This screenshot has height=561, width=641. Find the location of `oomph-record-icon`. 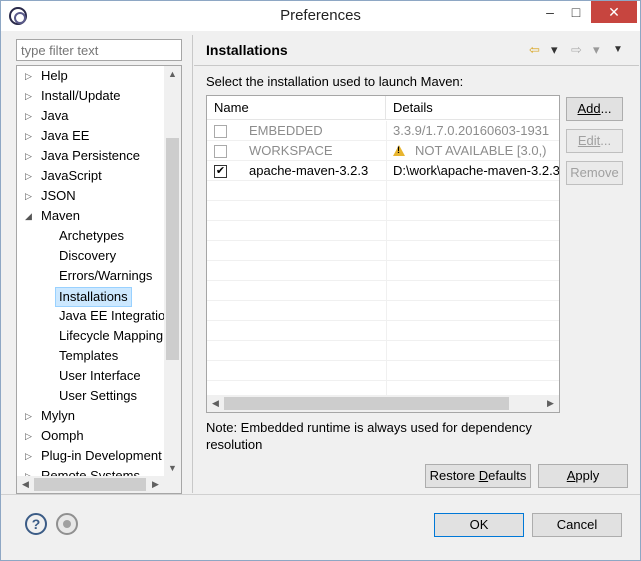

oomph-record-icon is located at coordinates (67, 524).